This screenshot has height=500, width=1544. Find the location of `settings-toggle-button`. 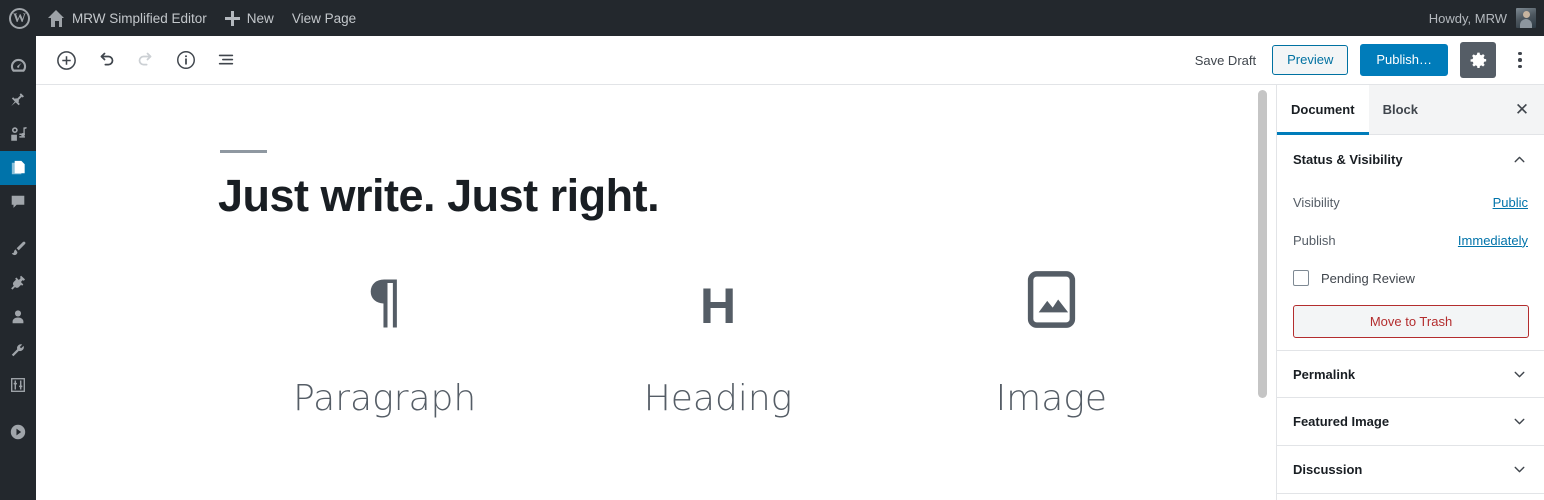

settings-toggle-button is located at coordinates (1478, 60).